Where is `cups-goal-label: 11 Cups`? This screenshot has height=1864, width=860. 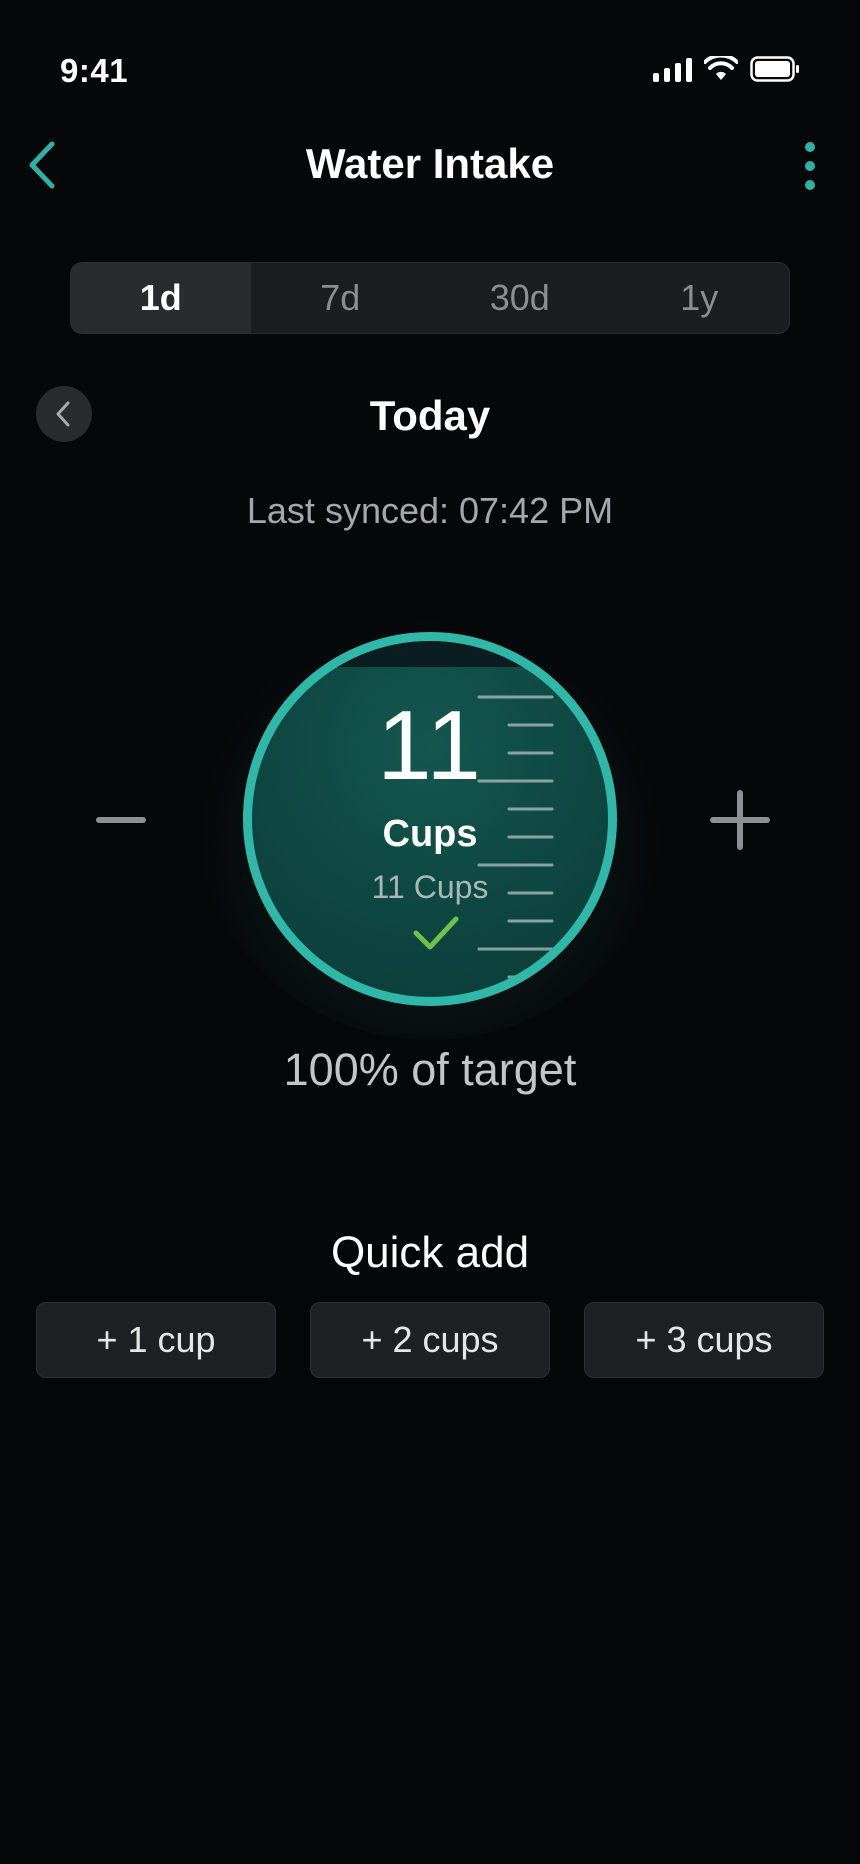
cups-goal-label: 11 Cups is located at coordinates (430, 887).